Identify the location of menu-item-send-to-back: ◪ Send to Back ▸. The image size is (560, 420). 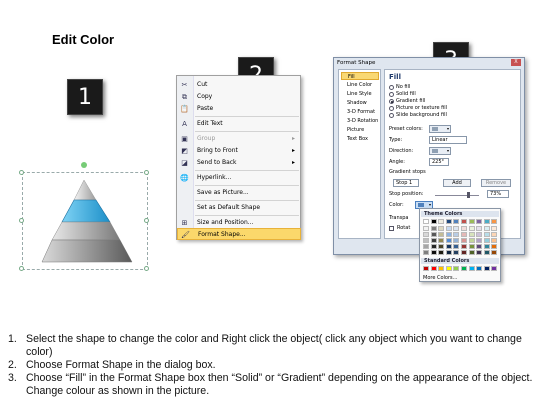
(239, 163).